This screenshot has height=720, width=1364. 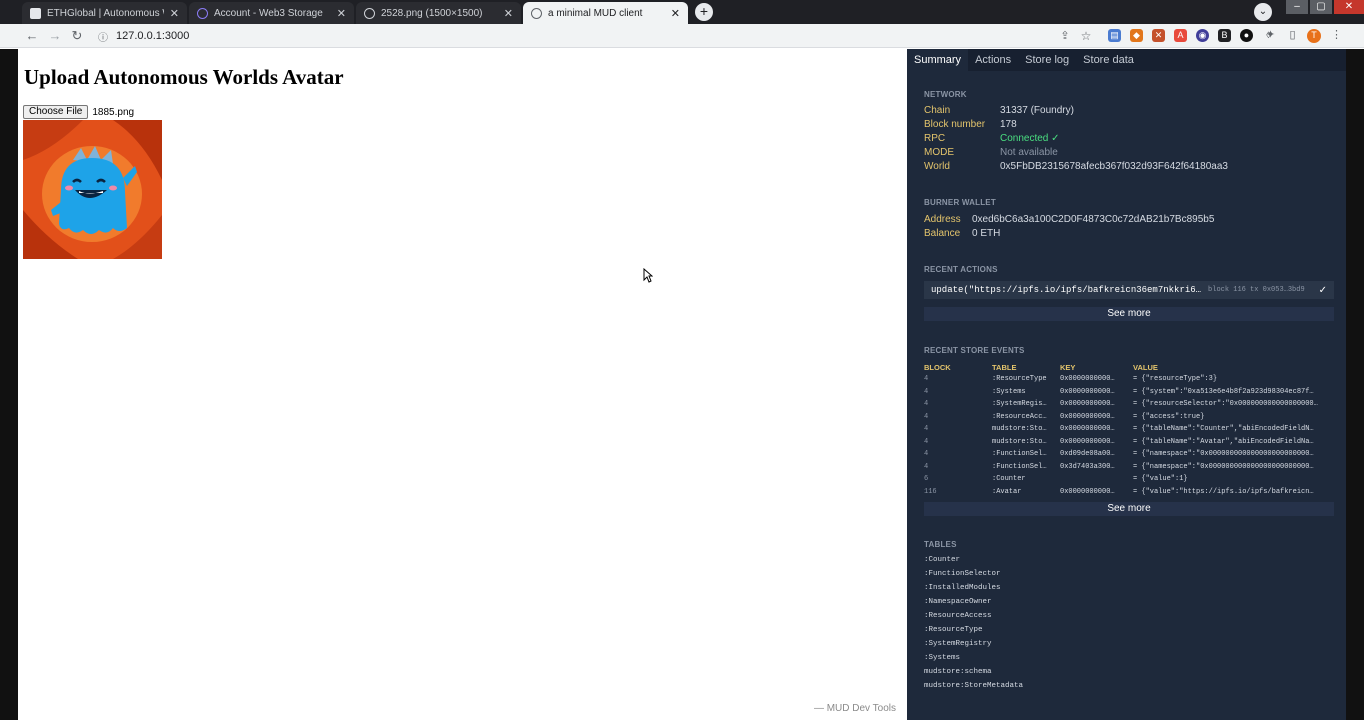 What do you see at coordinates (1349, 7) in the screenshot?
I see `window-close-icon: ✕` at bounding box center [1349, 7].